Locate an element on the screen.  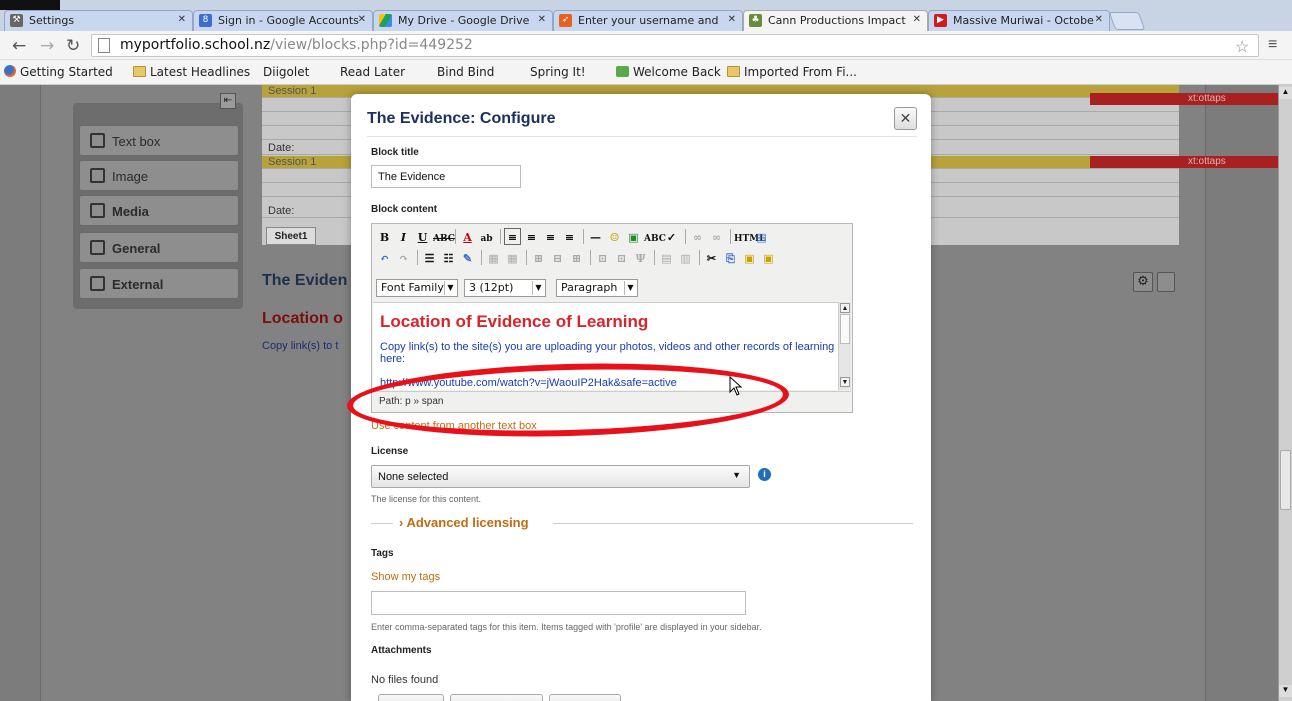
copy-icon: ⎘ is located at coordinates (730, 258).